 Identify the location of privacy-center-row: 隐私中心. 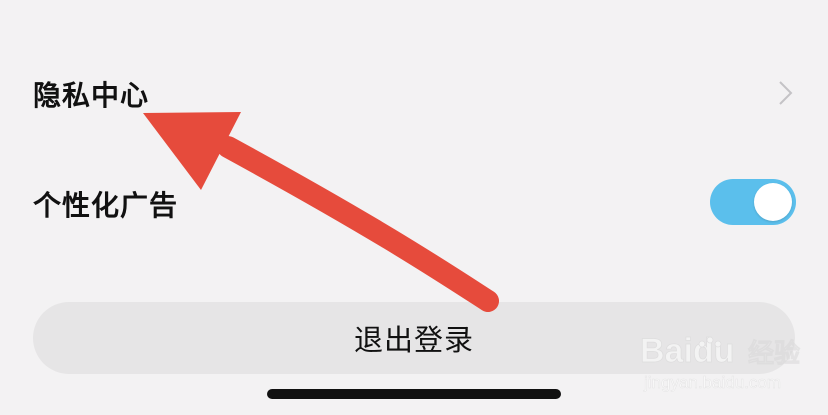
(414, 94).